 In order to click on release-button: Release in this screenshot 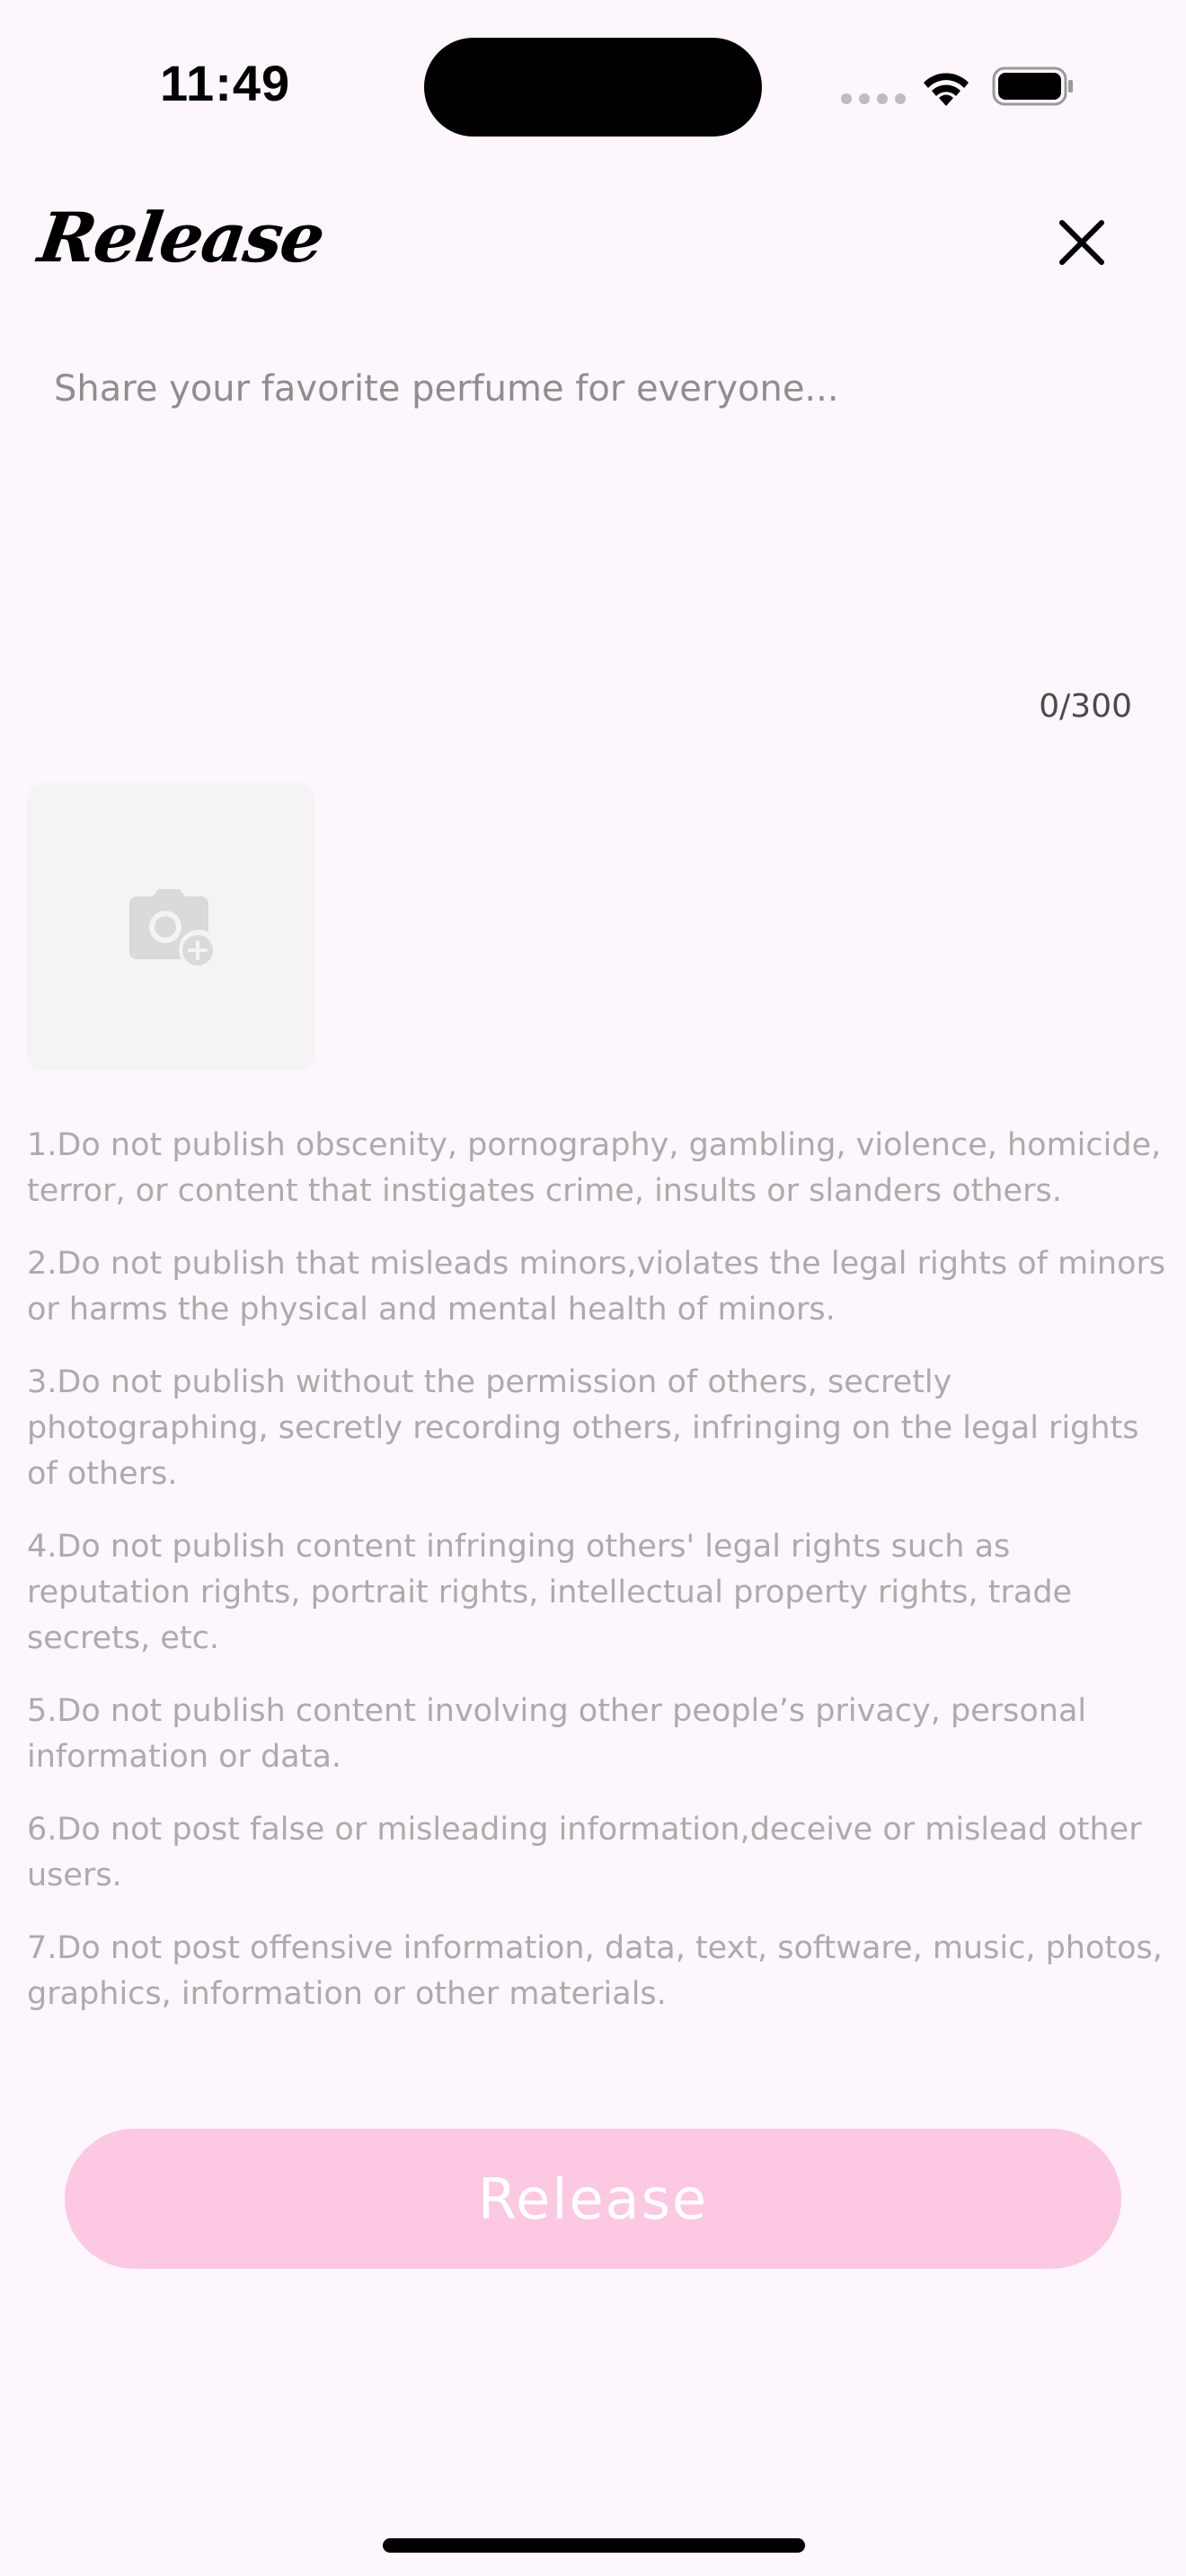, I will do `click(593, 2199)`.